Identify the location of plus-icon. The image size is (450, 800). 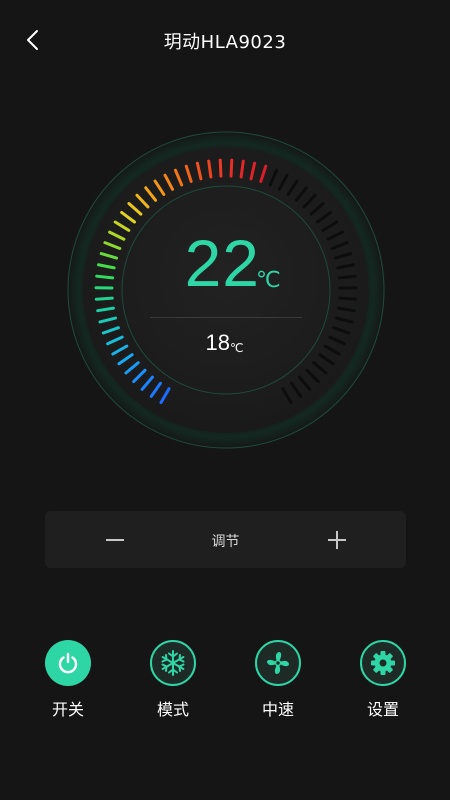
(337, 540).